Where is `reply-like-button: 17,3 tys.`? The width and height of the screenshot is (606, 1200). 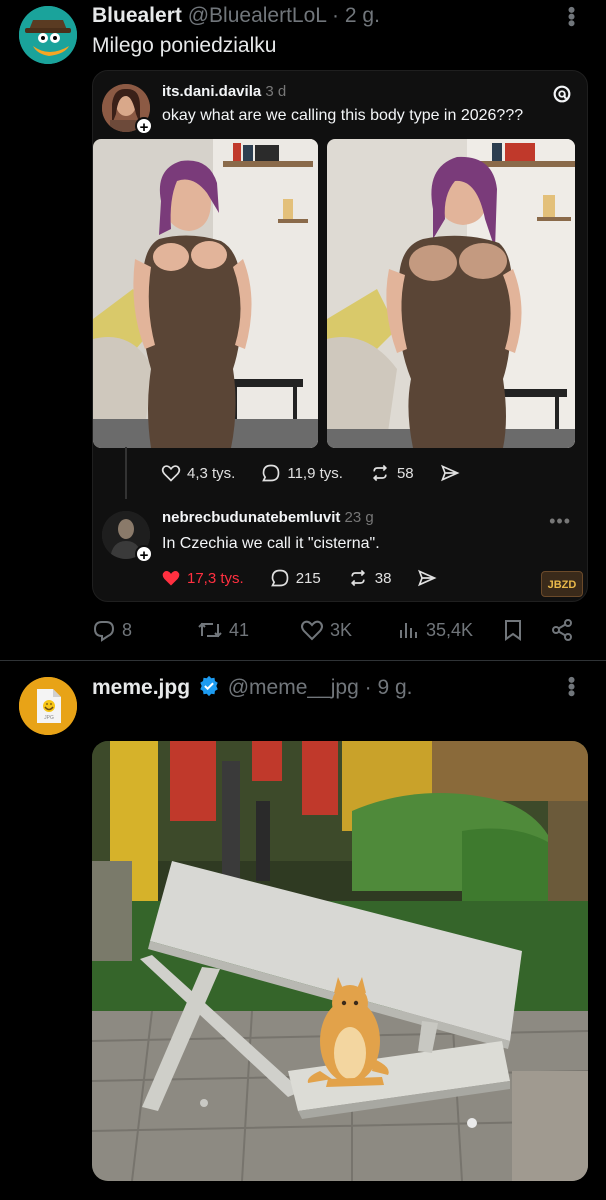 reply-like-button: 17,3 tys. is located at coordinates (202, 578).